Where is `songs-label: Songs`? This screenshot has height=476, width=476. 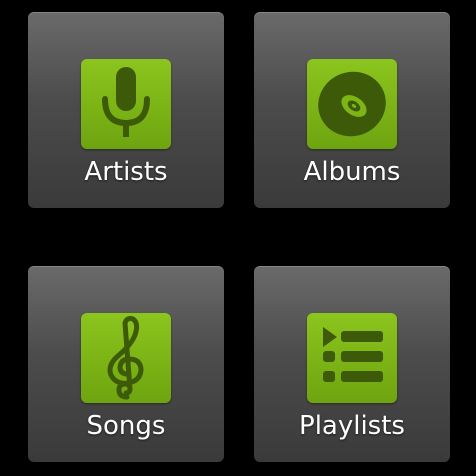
songs-label: Songs is located at coordinates (126, 426).